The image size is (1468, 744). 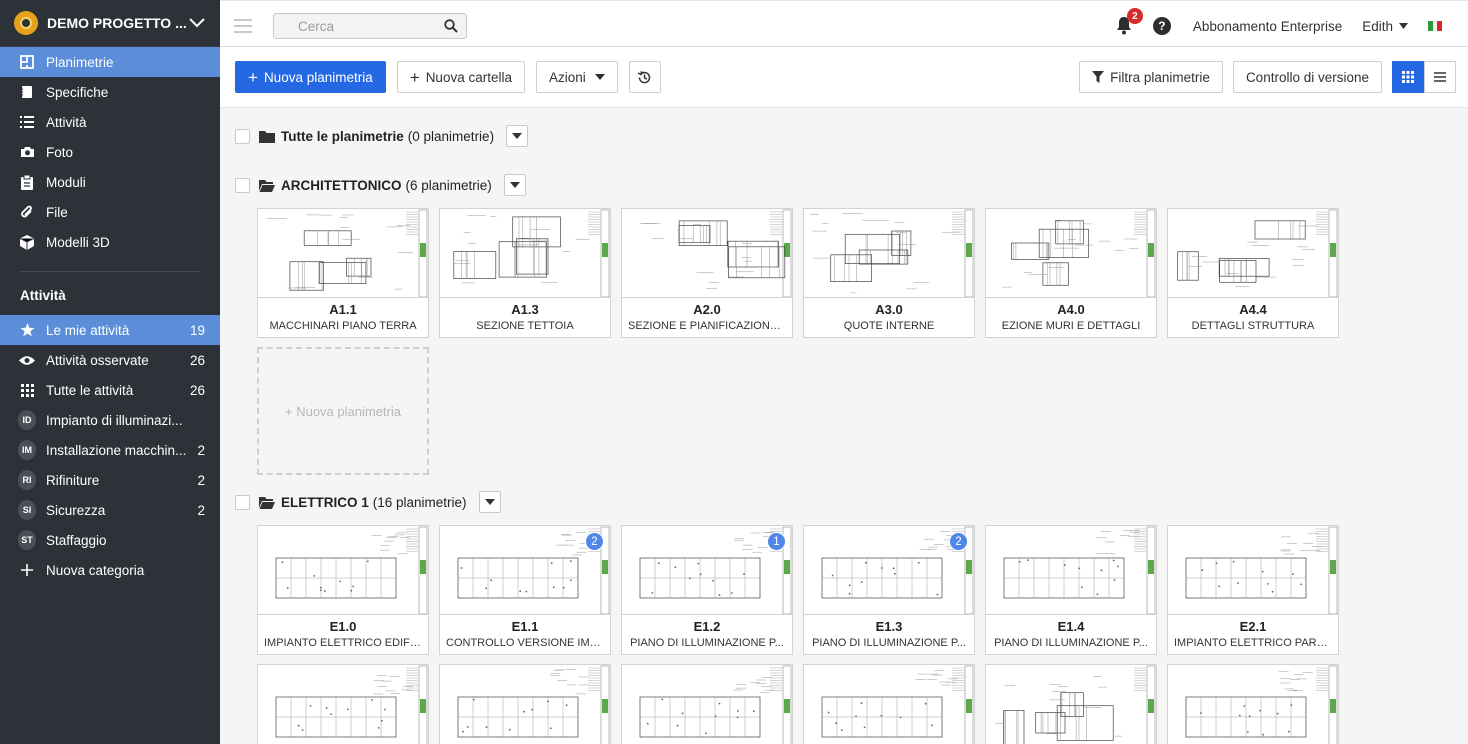 I want to click on camera-icon, so click(x=27, y=152).